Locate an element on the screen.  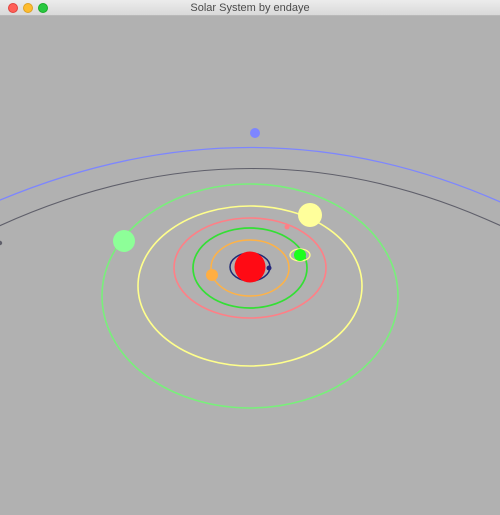
planet-blue is located at coordinates (255, 133).